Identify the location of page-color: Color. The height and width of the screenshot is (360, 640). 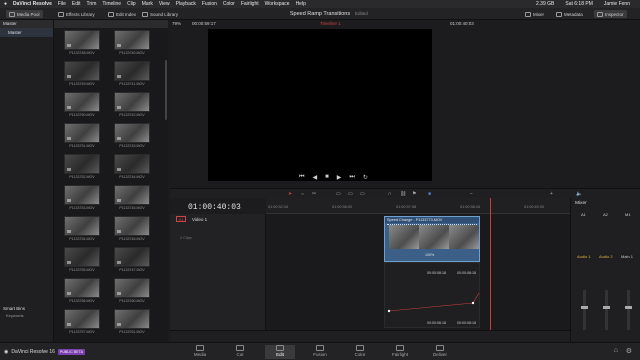
(360, 351).